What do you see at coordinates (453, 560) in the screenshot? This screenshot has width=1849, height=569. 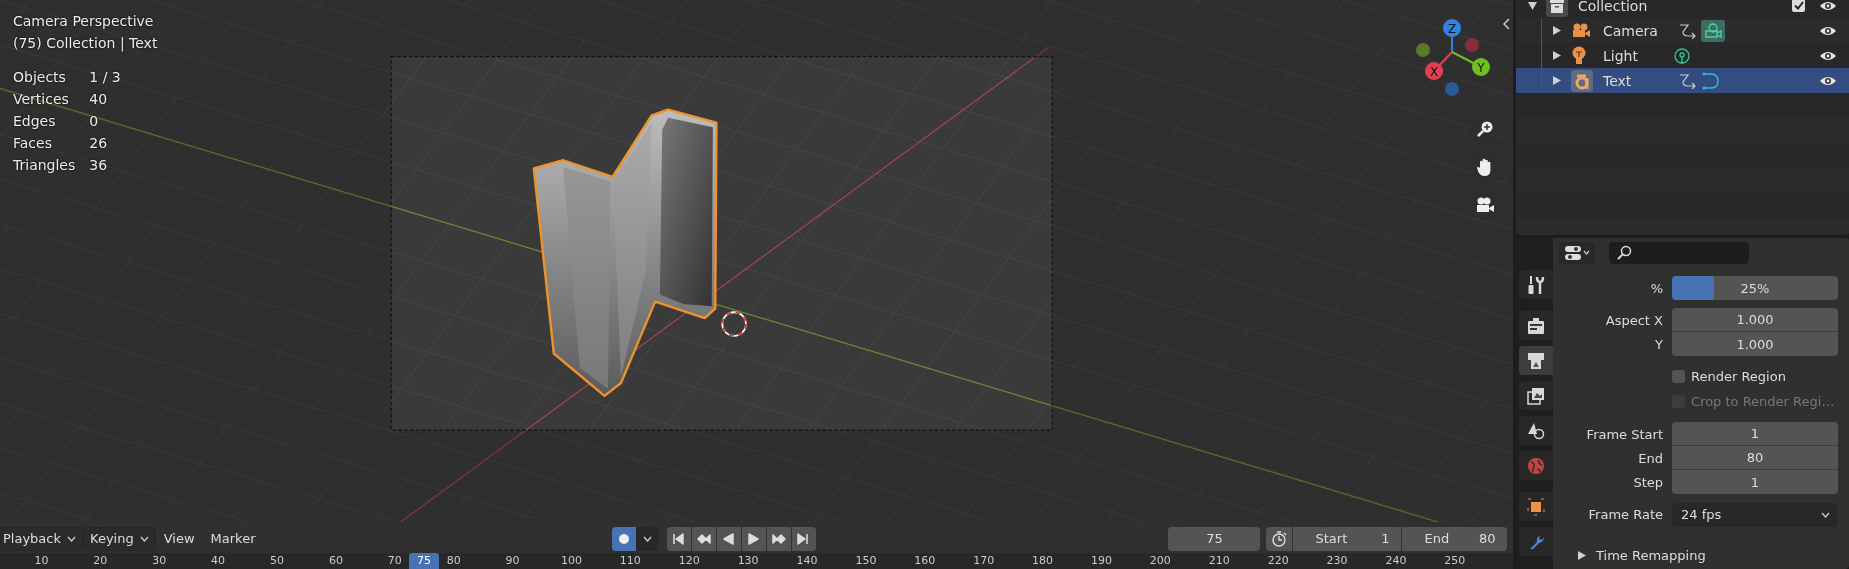 I see `frame-number: 80` at bounding box center [453, 560].